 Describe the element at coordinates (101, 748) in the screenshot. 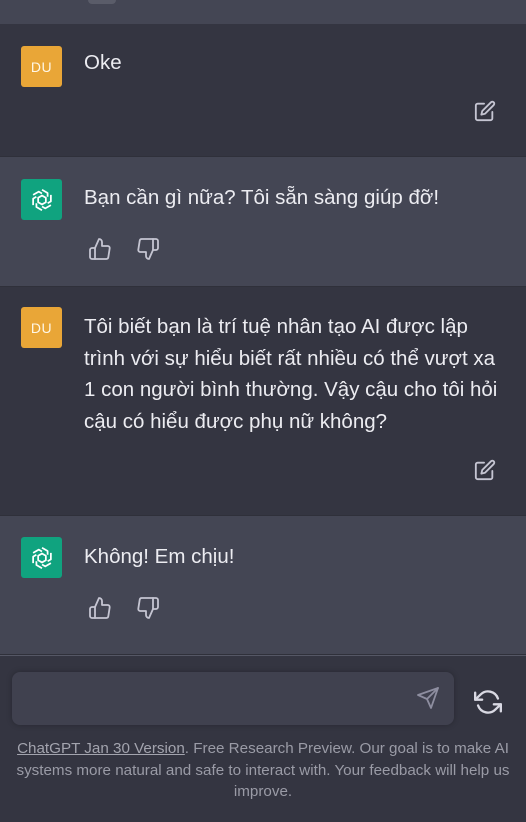

I see `version-link: ChatGPT Jan 30 Version` at that location.